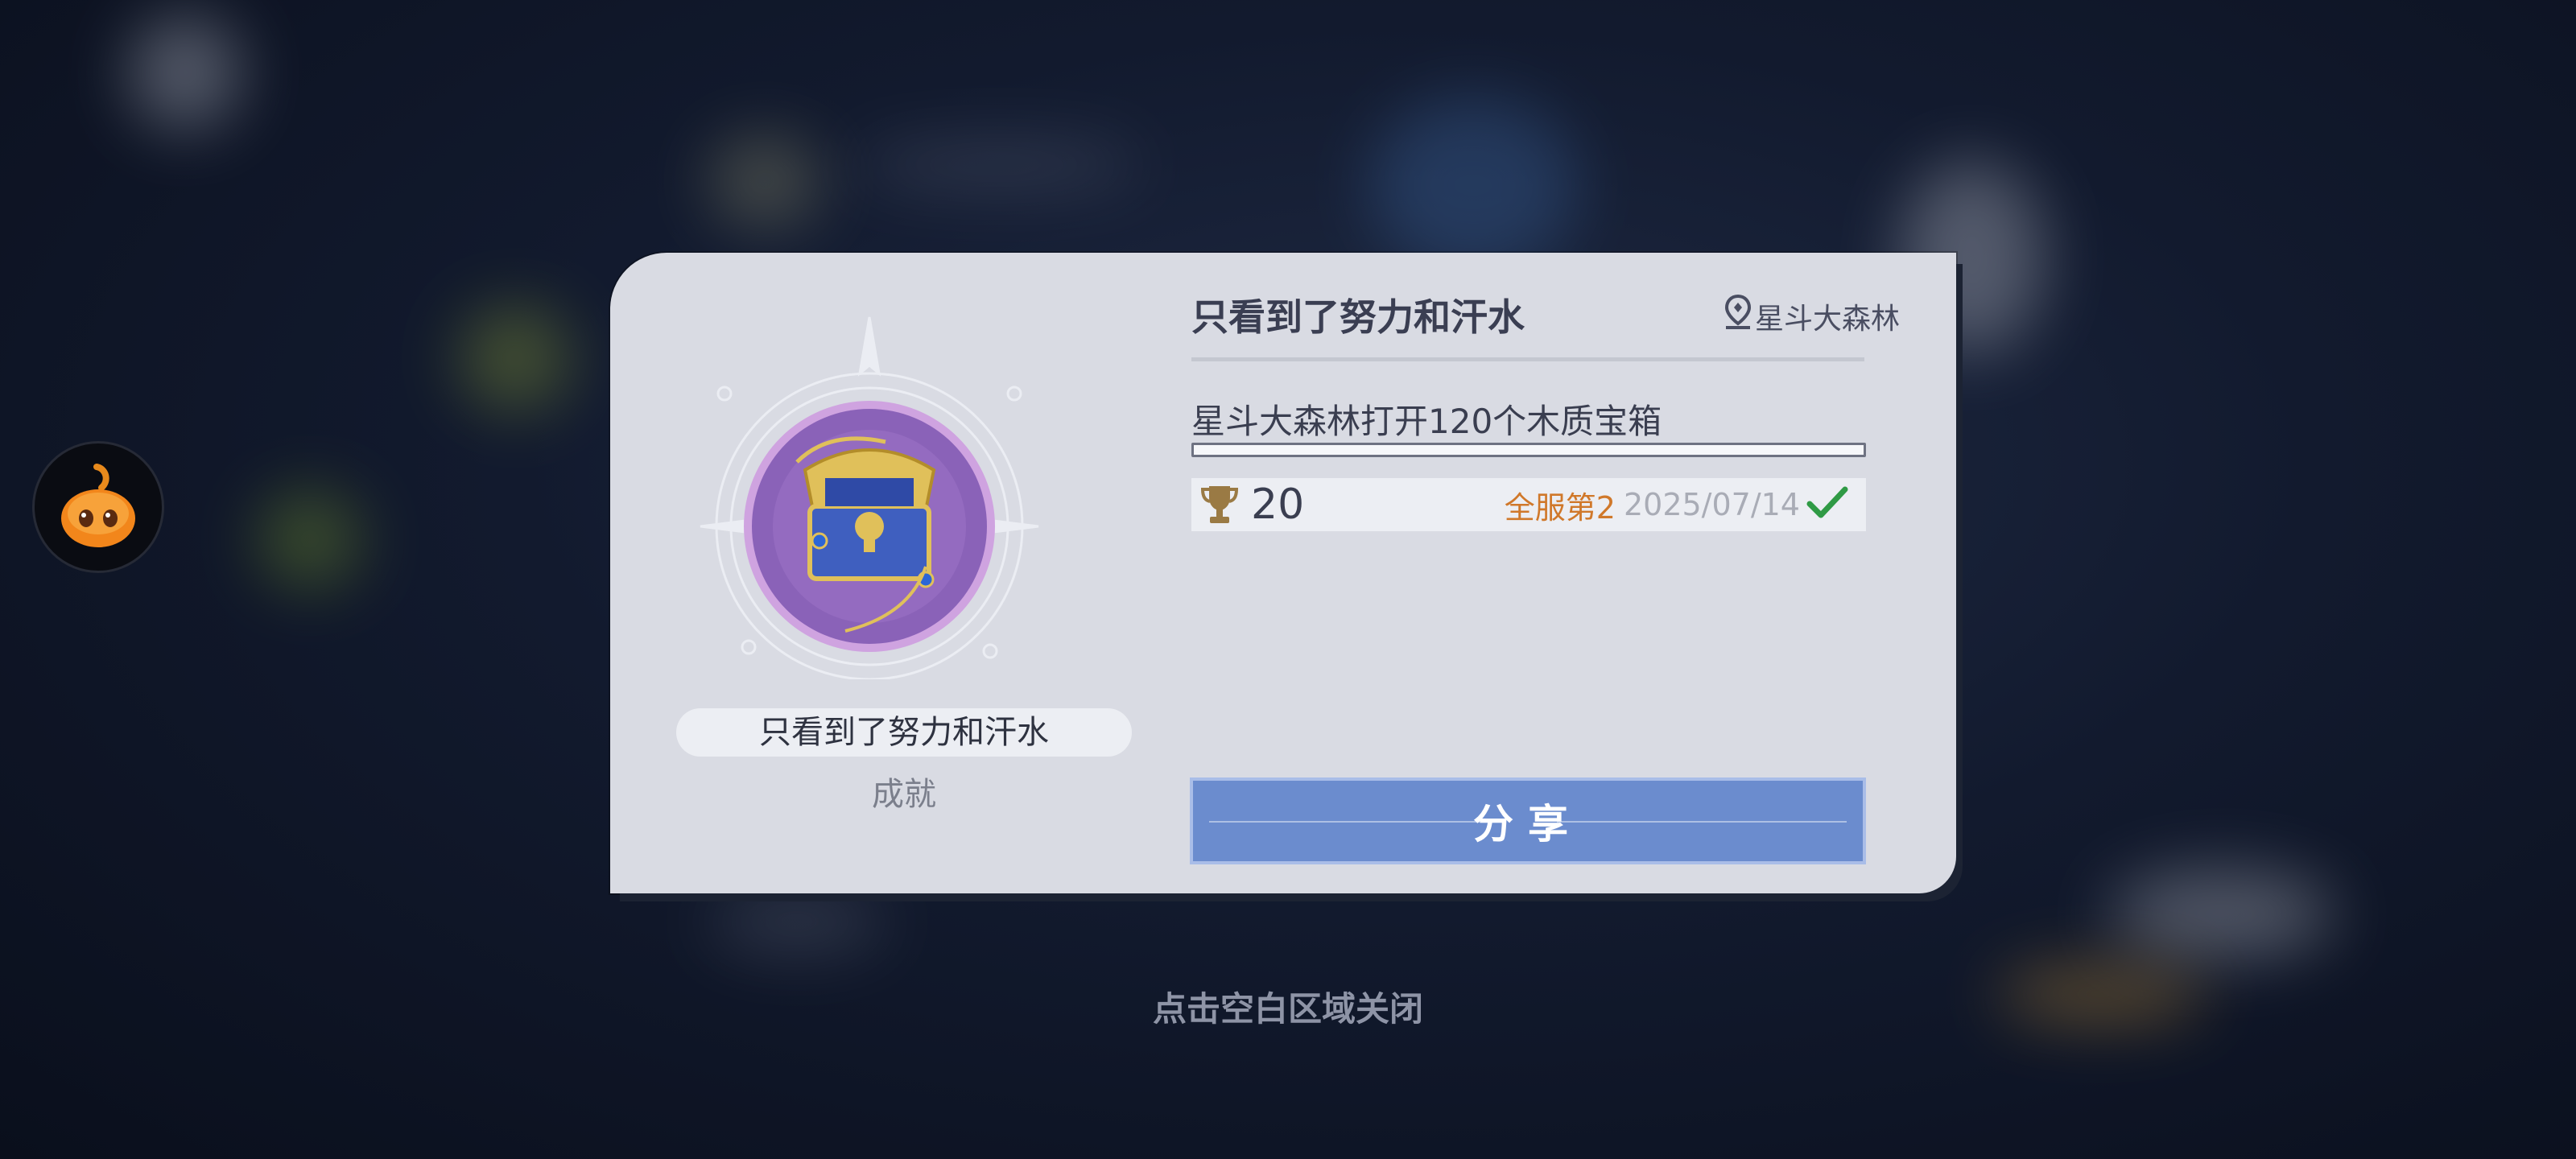 The height and width of the screenshot is (1159, 2576). I want to click on achievement-stats-row: 20 全服第2 2025/07/14, so click(1528, 504).